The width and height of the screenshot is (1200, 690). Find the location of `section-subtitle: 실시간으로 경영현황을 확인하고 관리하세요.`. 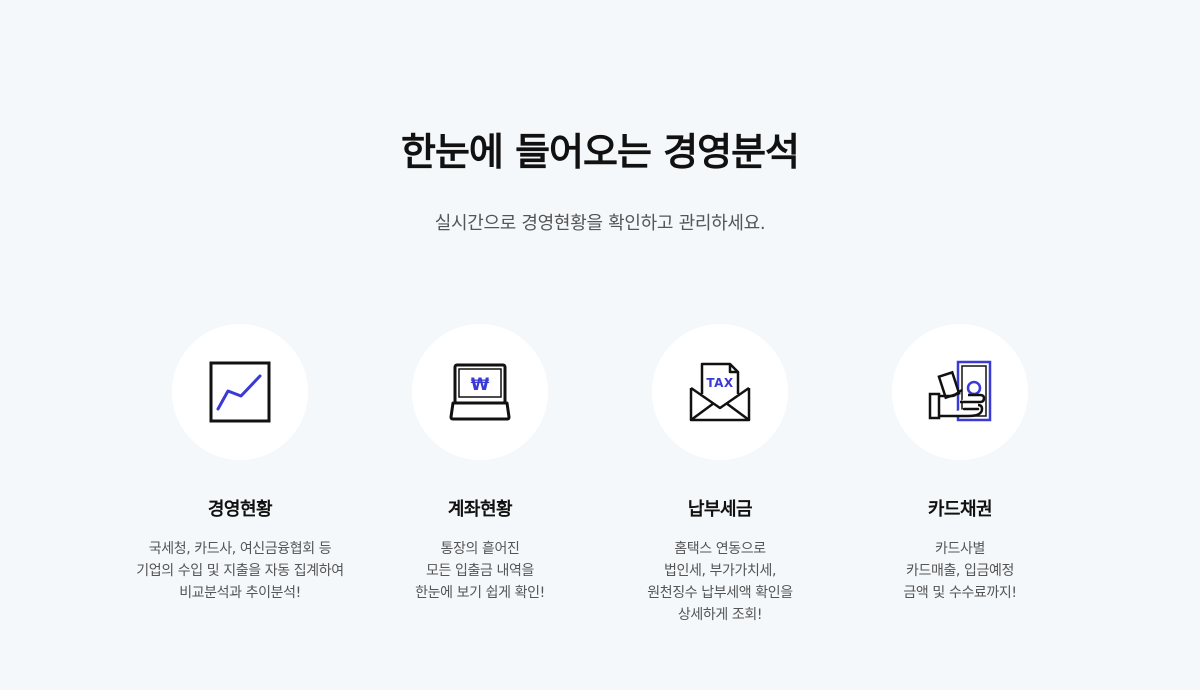

section-subtitle: 실시간으로 경영현황을 확인하고 관리하세요. is located at coordinates (600, 223).